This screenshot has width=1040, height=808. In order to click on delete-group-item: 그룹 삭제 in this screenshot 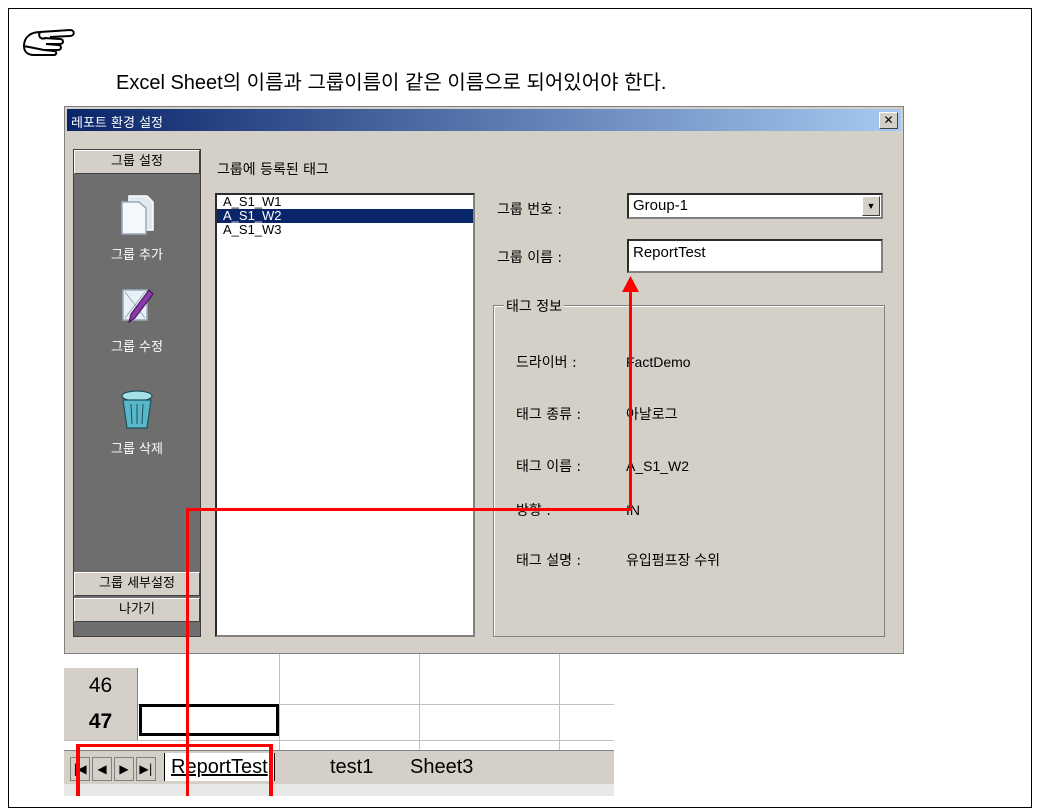, I will do `click(137, 422)`.